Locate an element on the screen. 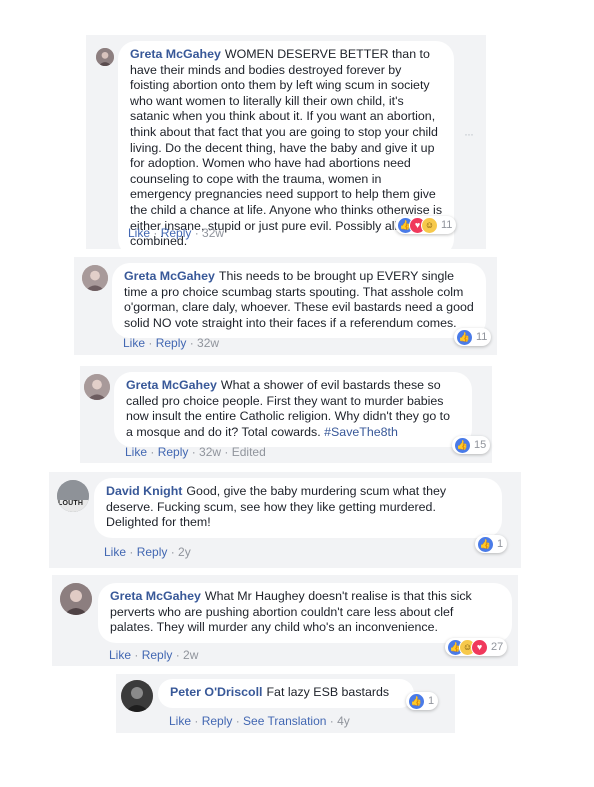 The height and width of the screenshot is (787, 594). more-options-icon: ··· is located at coordinates (469, 134).